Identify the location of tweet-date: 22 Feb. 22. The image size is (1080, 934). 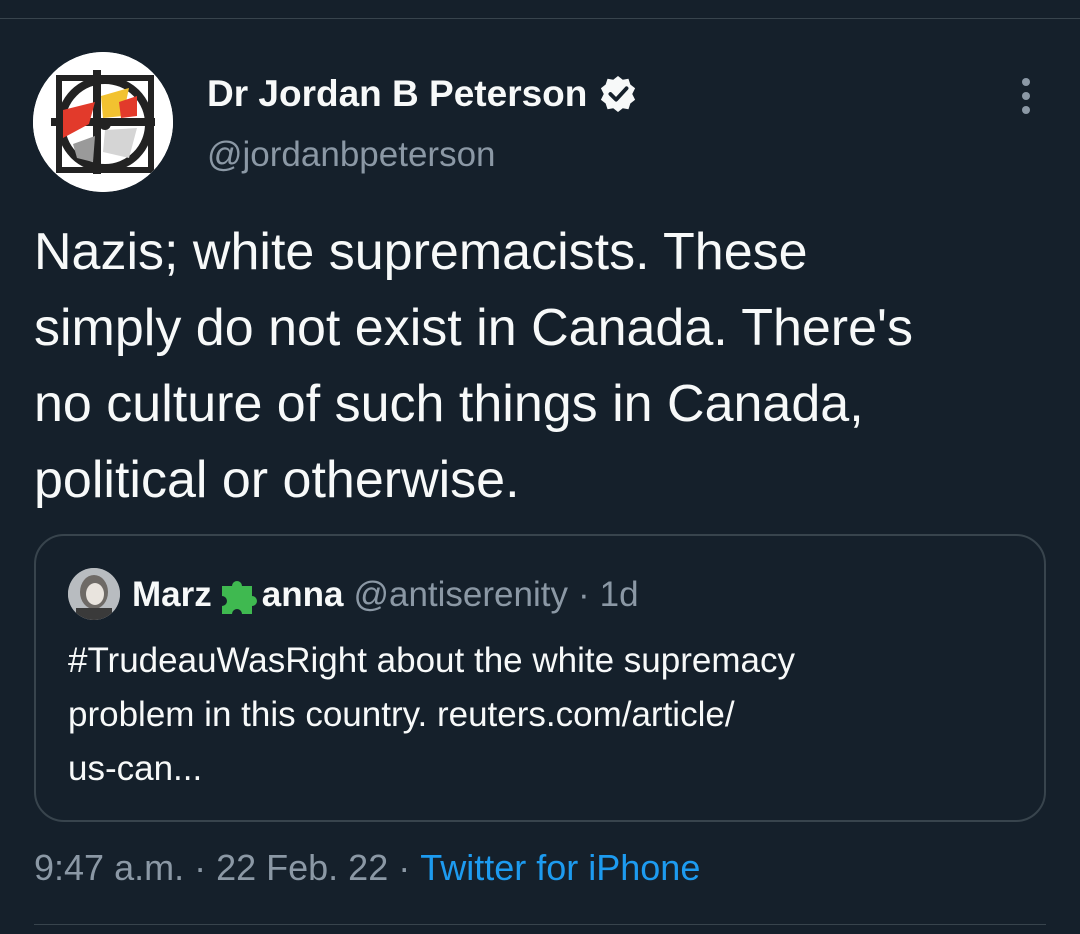
(302, 867).